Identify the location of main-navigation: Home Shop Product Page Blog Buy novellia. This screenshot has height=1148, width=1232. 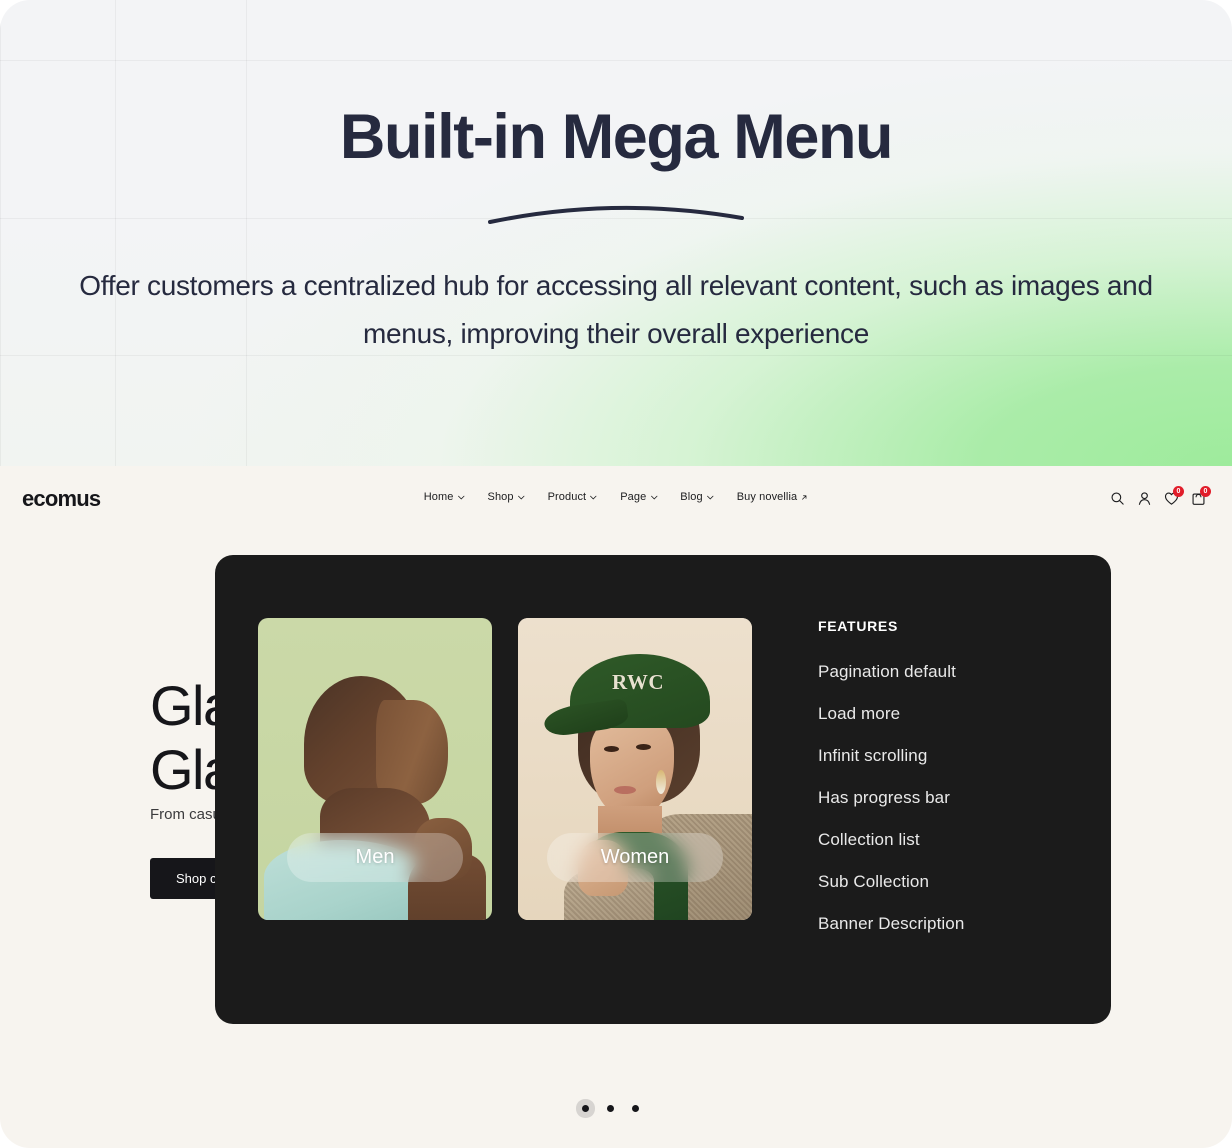
(616, 497).